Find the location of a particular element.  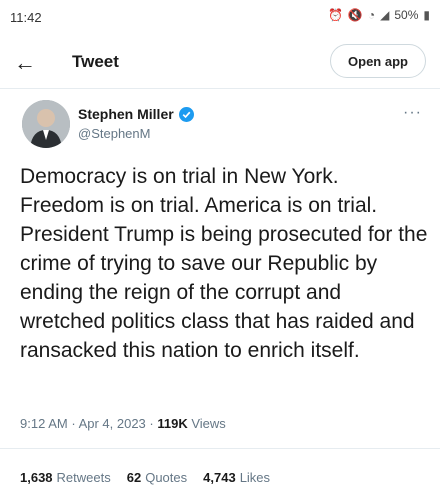

open-app-button: Open app is located at coordinates (378, 61).